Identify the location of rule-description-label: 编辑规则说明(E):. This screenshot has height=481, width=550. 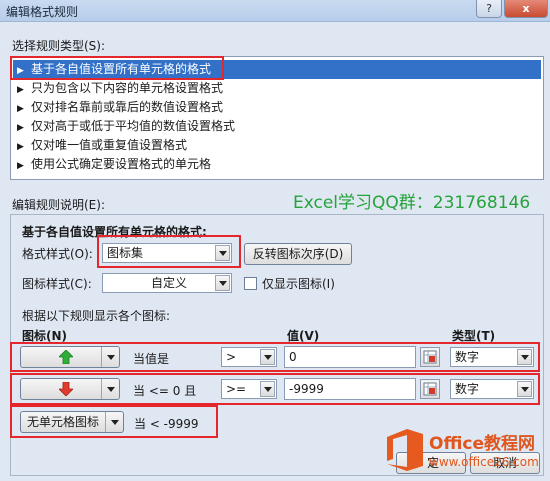
(58, 205).